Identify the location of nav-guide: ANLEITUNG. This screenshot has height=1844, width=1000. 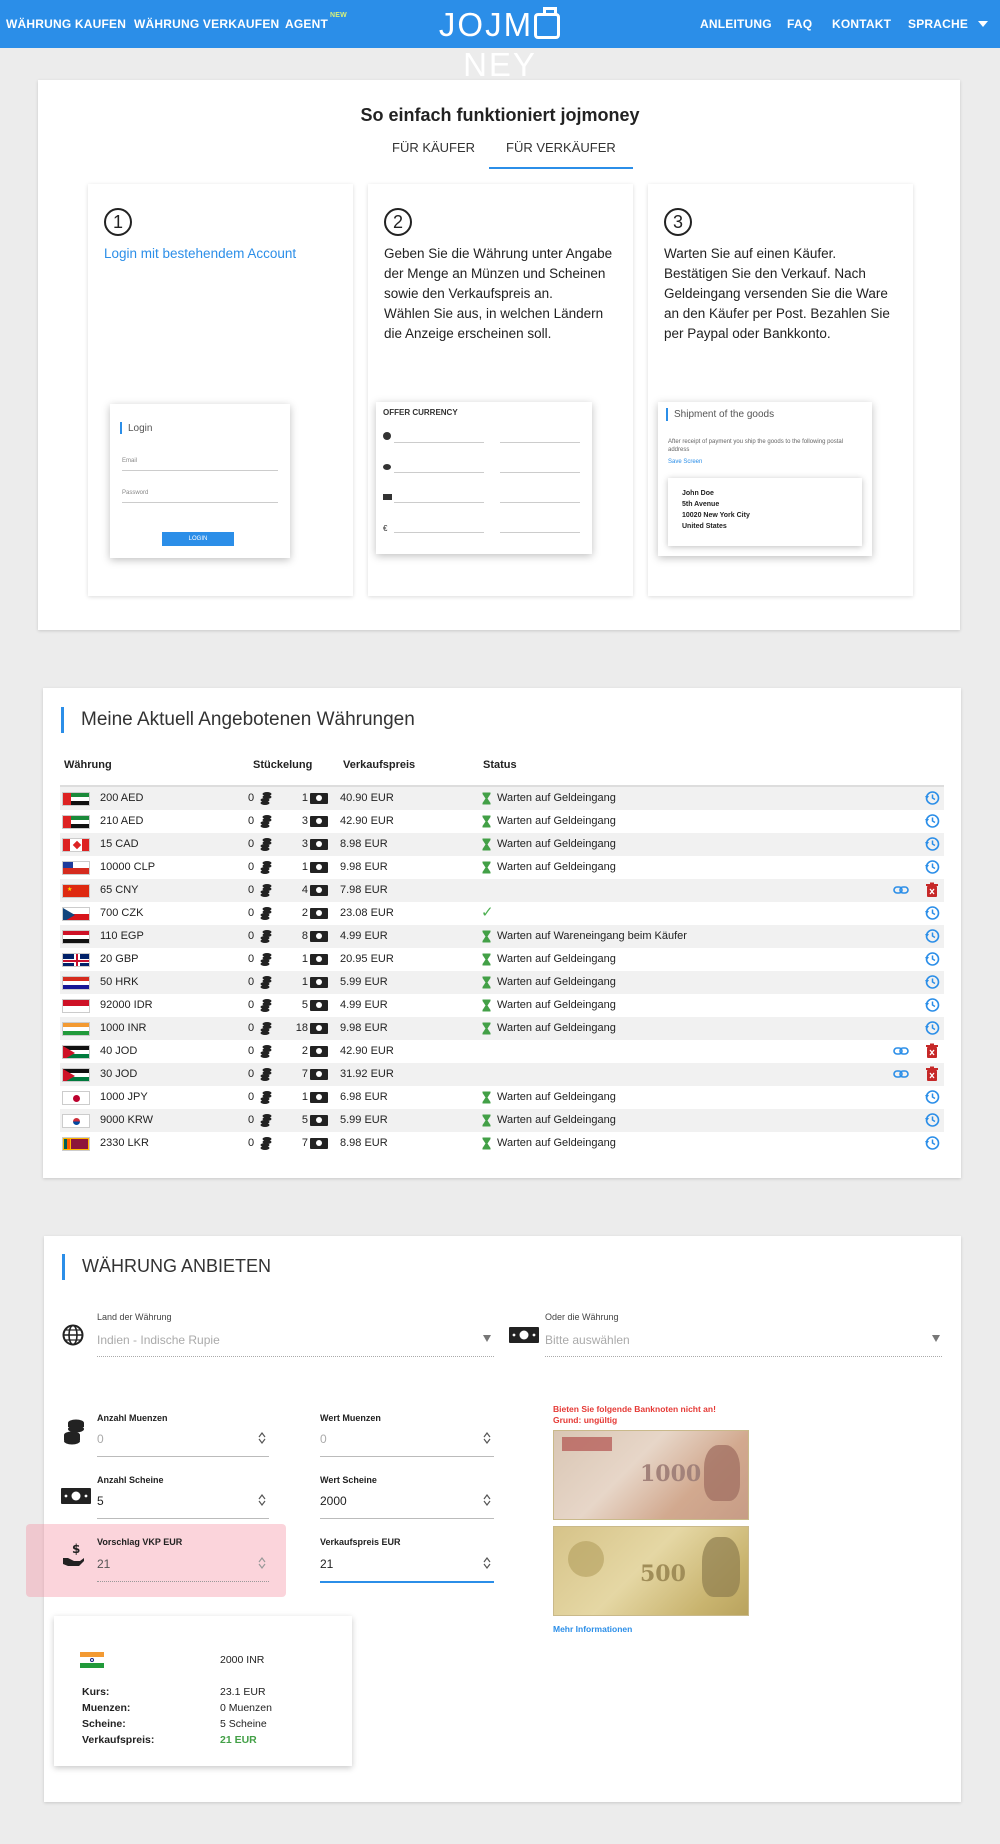
(736, 24).